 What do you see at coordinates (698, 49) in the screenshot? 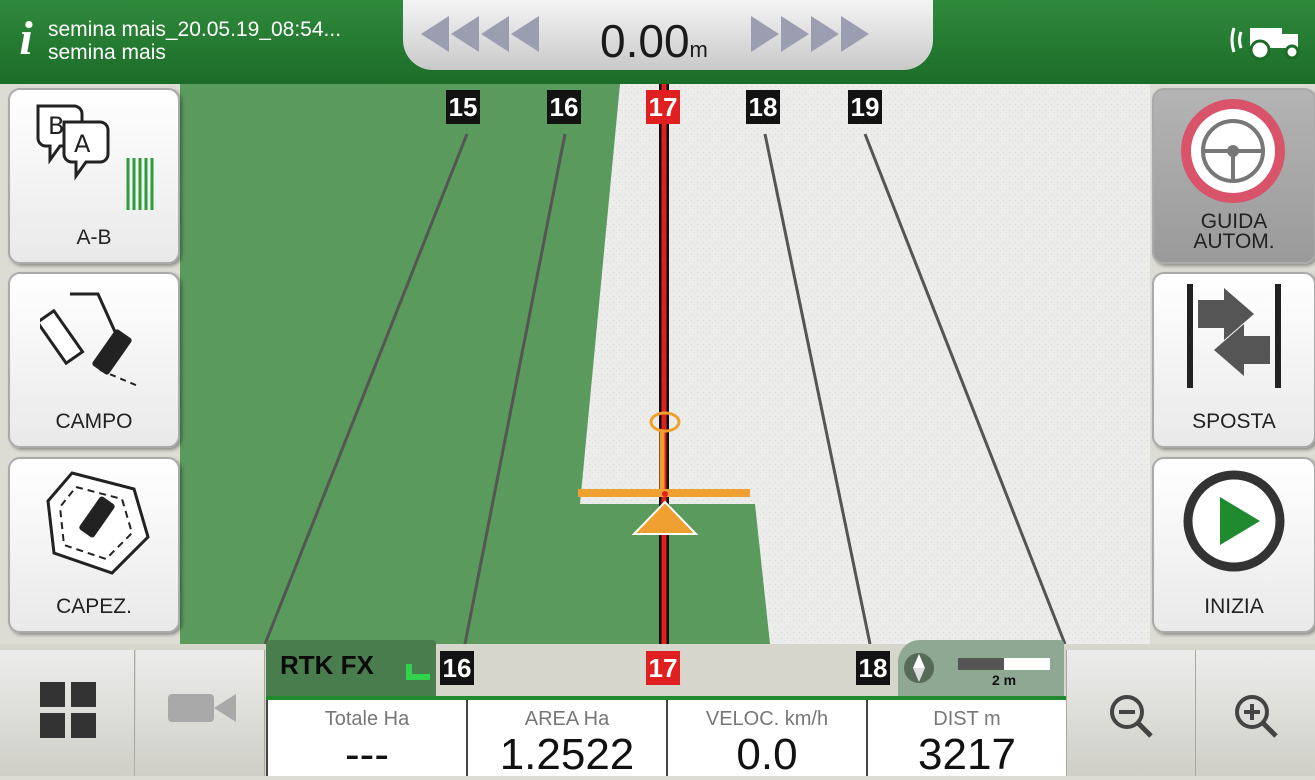
I see `offset-unit: m` at bounding box center [698, 49].